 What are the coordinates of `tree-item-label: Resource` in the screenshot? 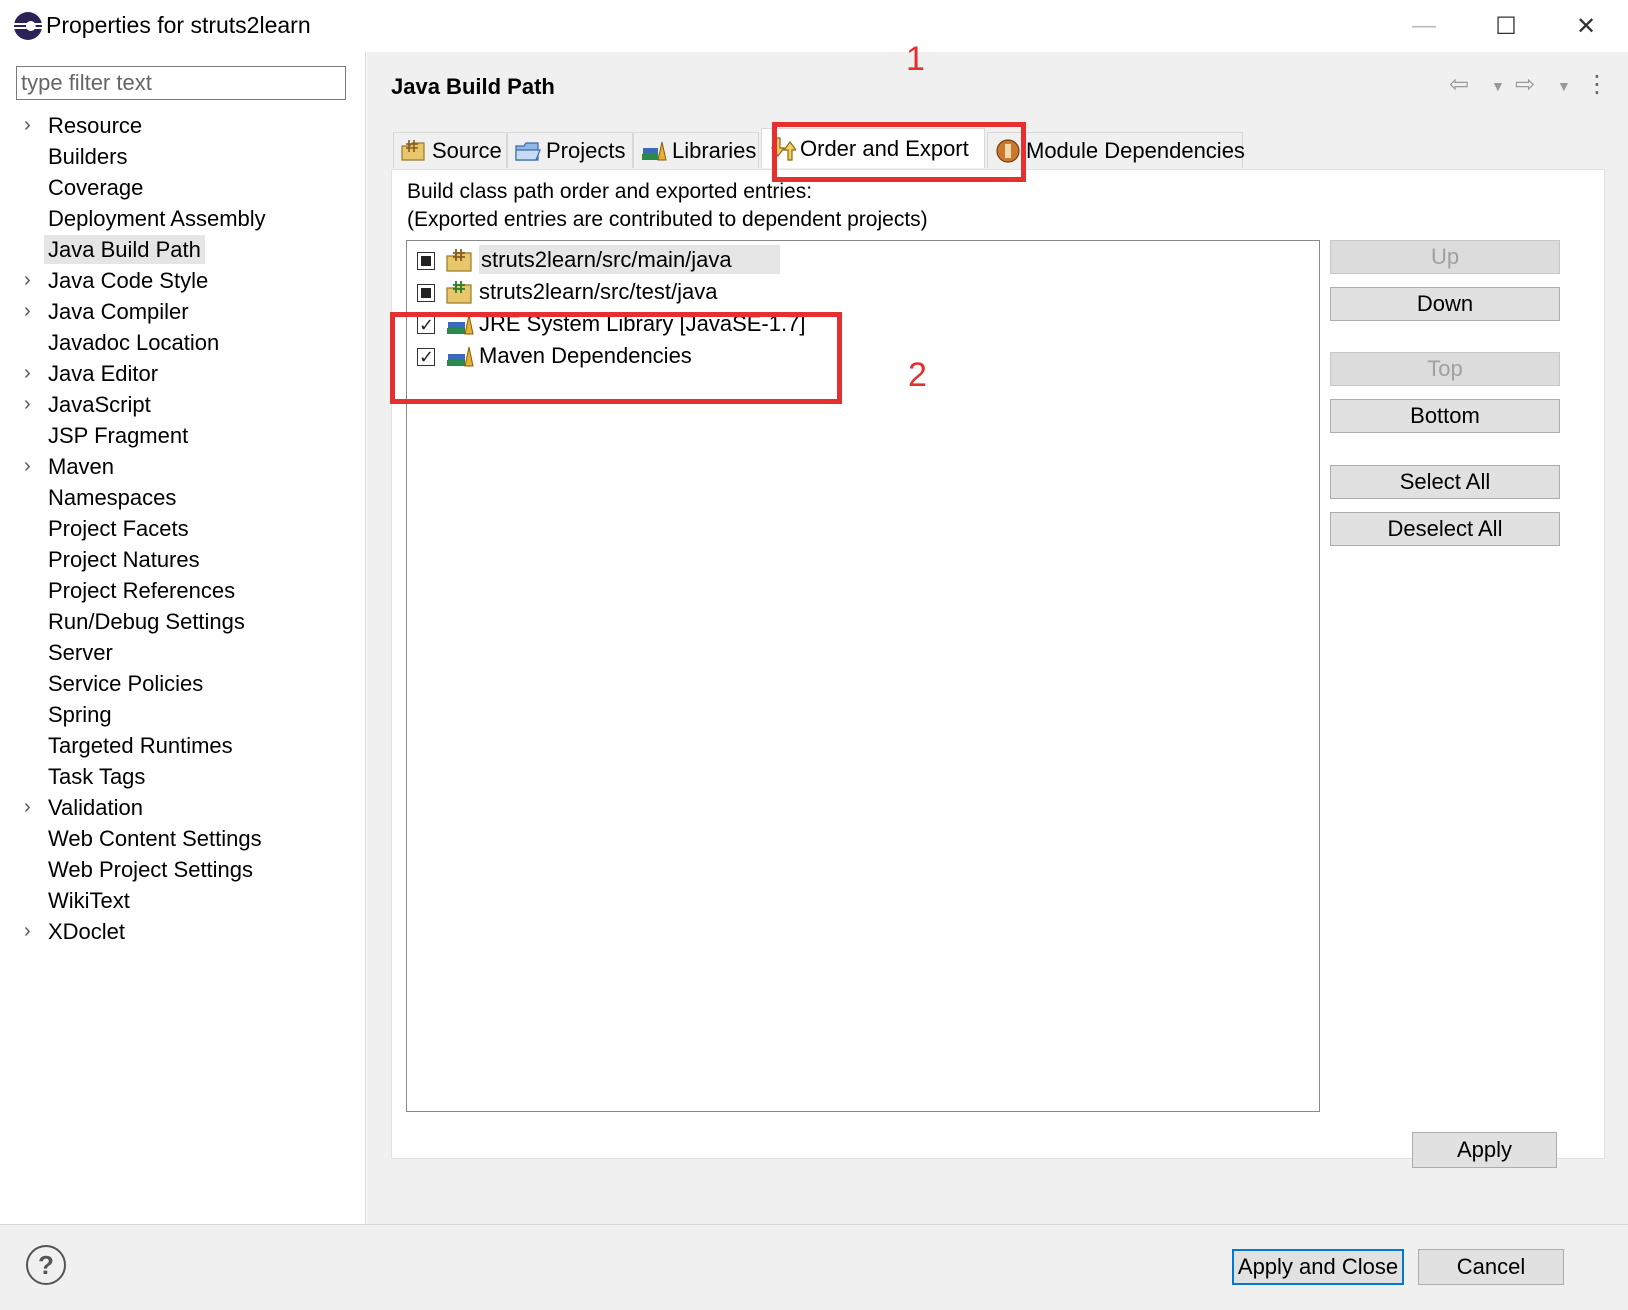 It's located at (95, 125).